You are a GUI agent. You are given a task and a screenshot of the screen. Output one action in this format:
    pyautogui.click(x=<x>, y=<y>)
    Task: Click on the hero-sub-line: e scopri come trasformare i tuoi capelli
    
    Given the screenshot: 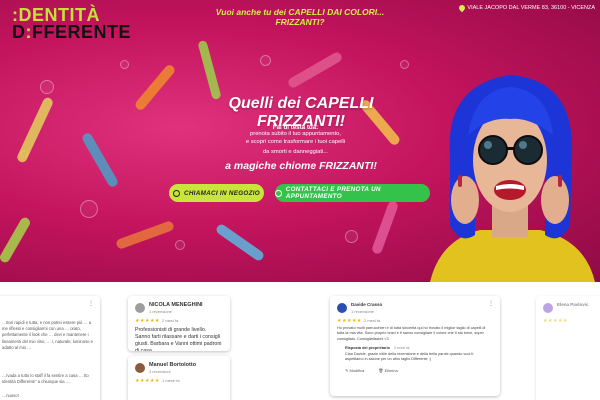 What is the action you would take?
    pyautogui.click(x=295, y=141)
    